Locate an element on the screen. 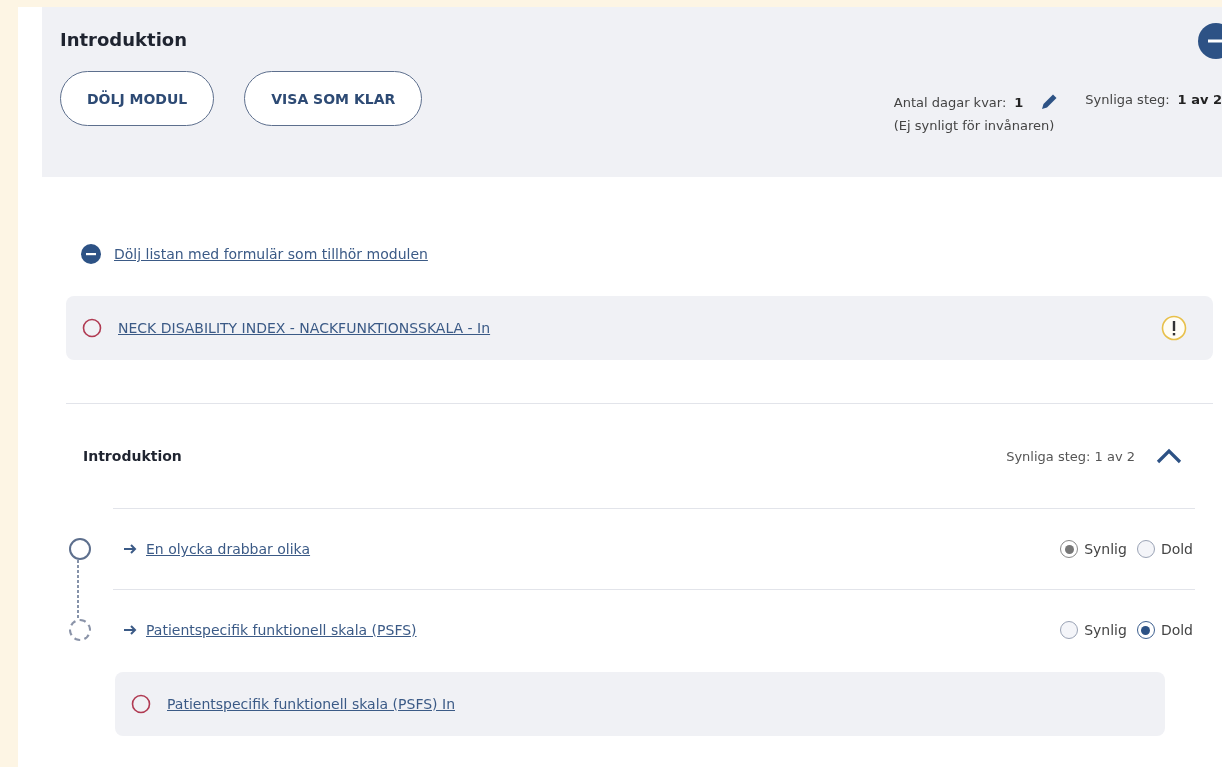 This screenshot has height=767, width=1222. steps-label: Synliga steg: is located at coordinates (1127, 99).